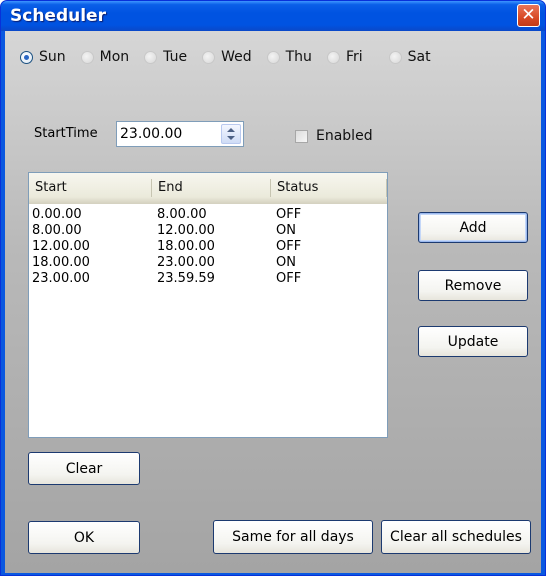 The height and width of the screenshot is (576, 546). What do you see at coordinates (66, 133) in the screenshot?
I see `start-time-label: StartTime` at bounding box center [66, 133].